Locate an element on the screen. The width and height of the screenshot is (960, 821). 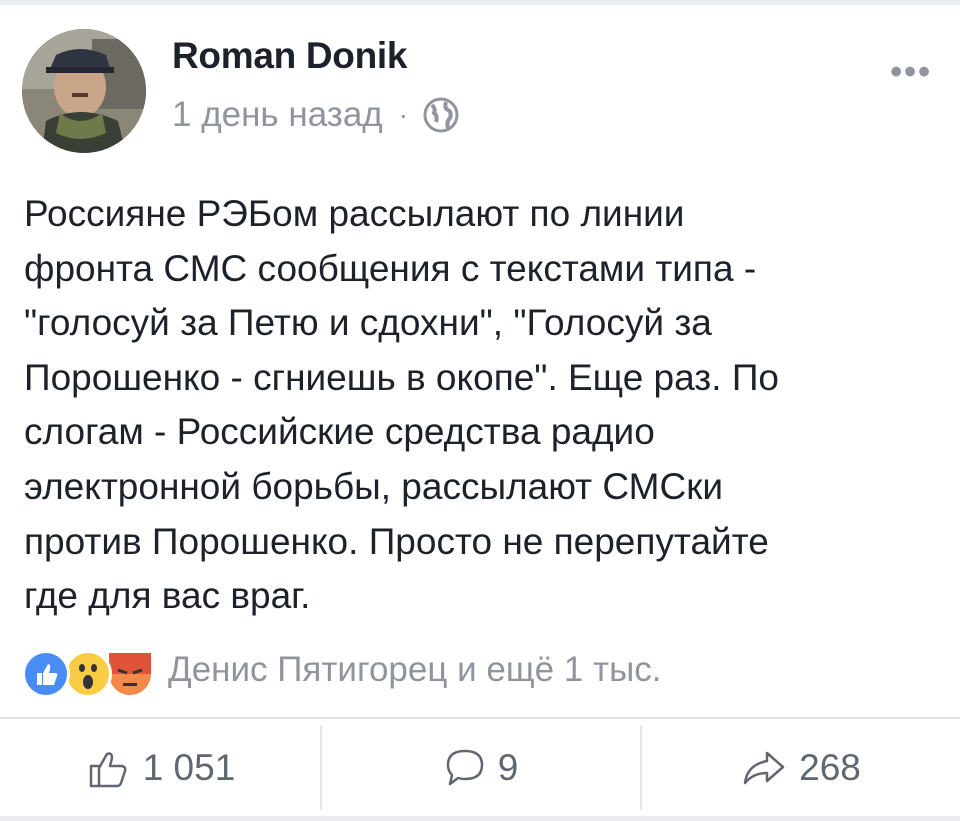
share-button: 268 is located at coordinates (800, 767).